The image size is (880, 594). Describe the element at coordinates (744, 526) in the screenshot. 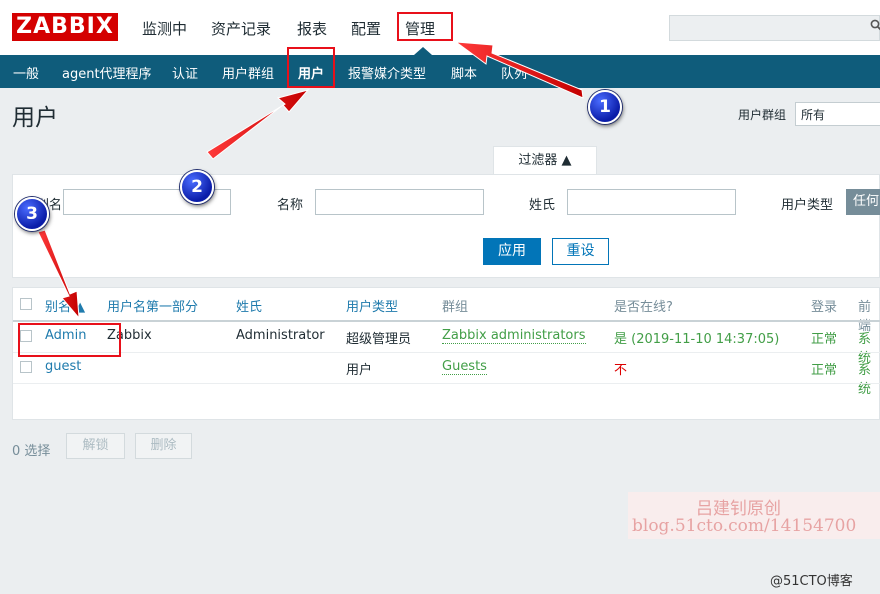

I see `watermark-url: blog.51cto.com/14154700` at that location.